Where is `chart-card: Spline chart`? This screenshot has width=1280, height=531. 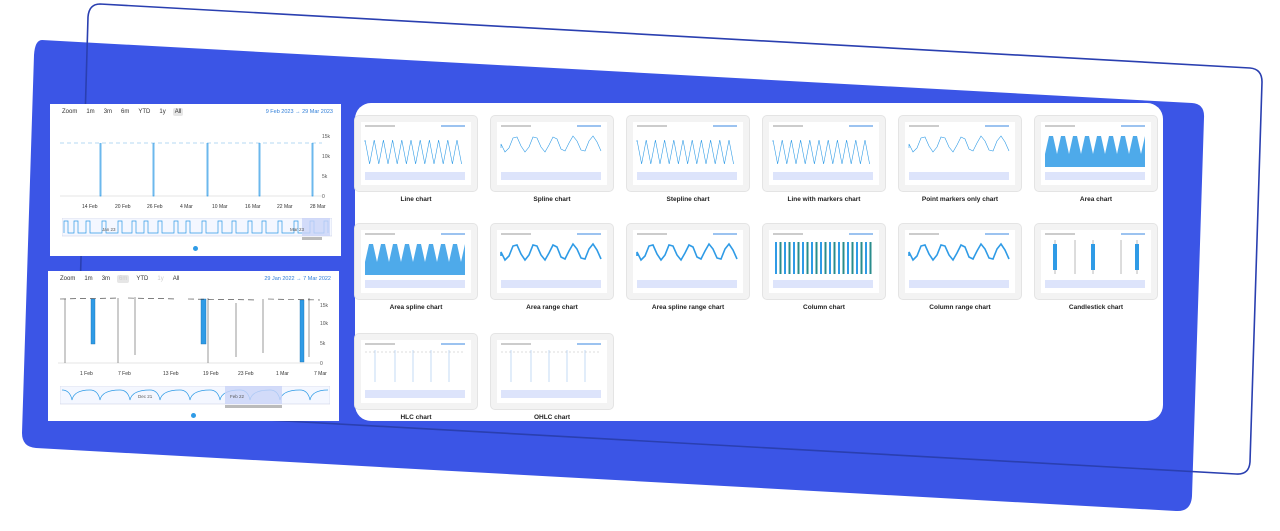
chart-card: Spline chart is located at coordinates (552, 159).